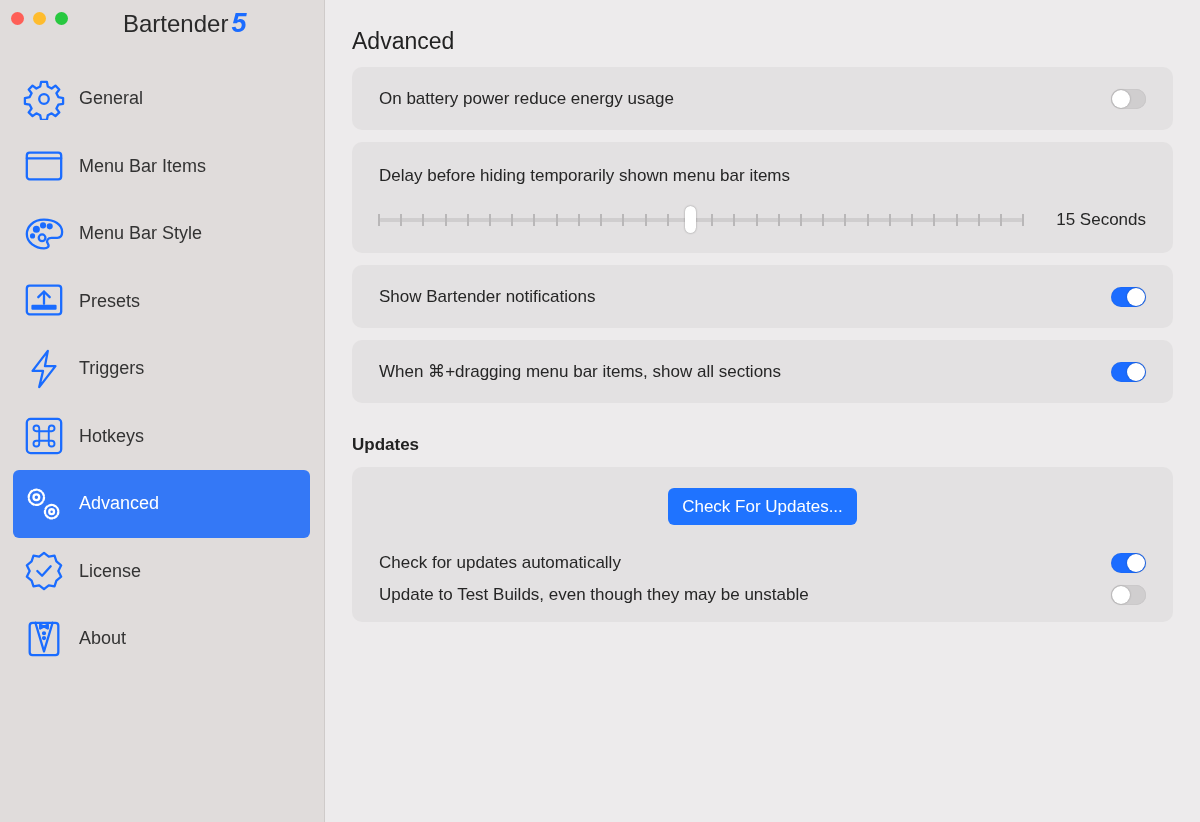  Describe the element at coordinates (594, 595) in the screenshot. I see `setting-label: Update to Test Builds, even though they may be unstable` at that location.